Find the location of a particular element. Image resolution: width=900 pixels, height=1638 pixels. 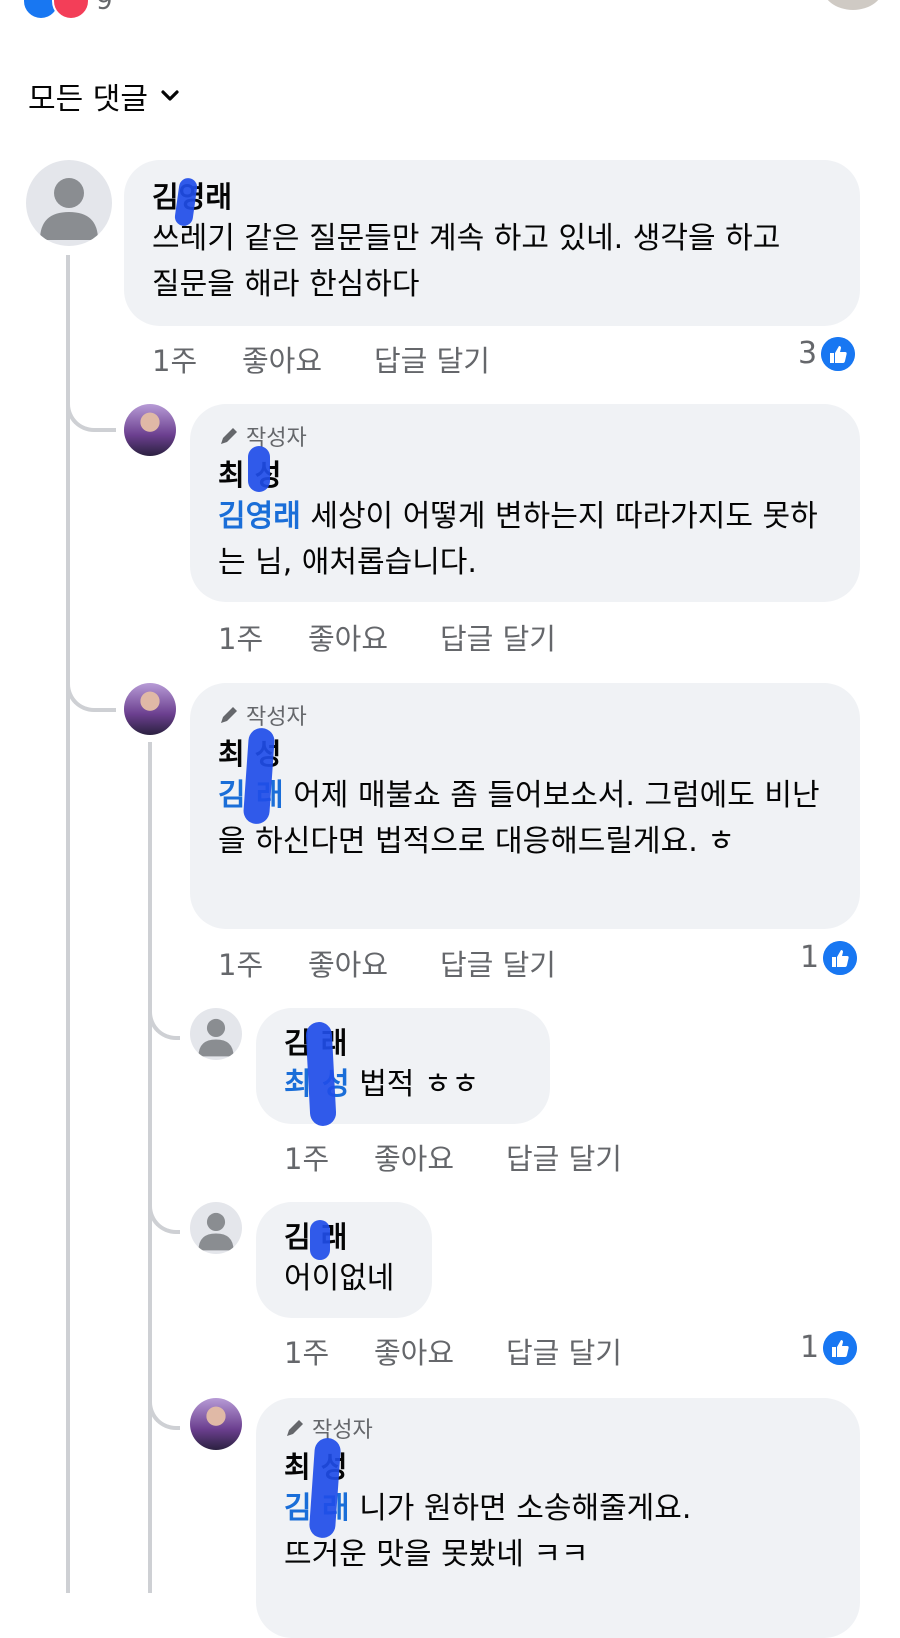

comment-text: 어이없네 is located at coordinates (339, 1278).